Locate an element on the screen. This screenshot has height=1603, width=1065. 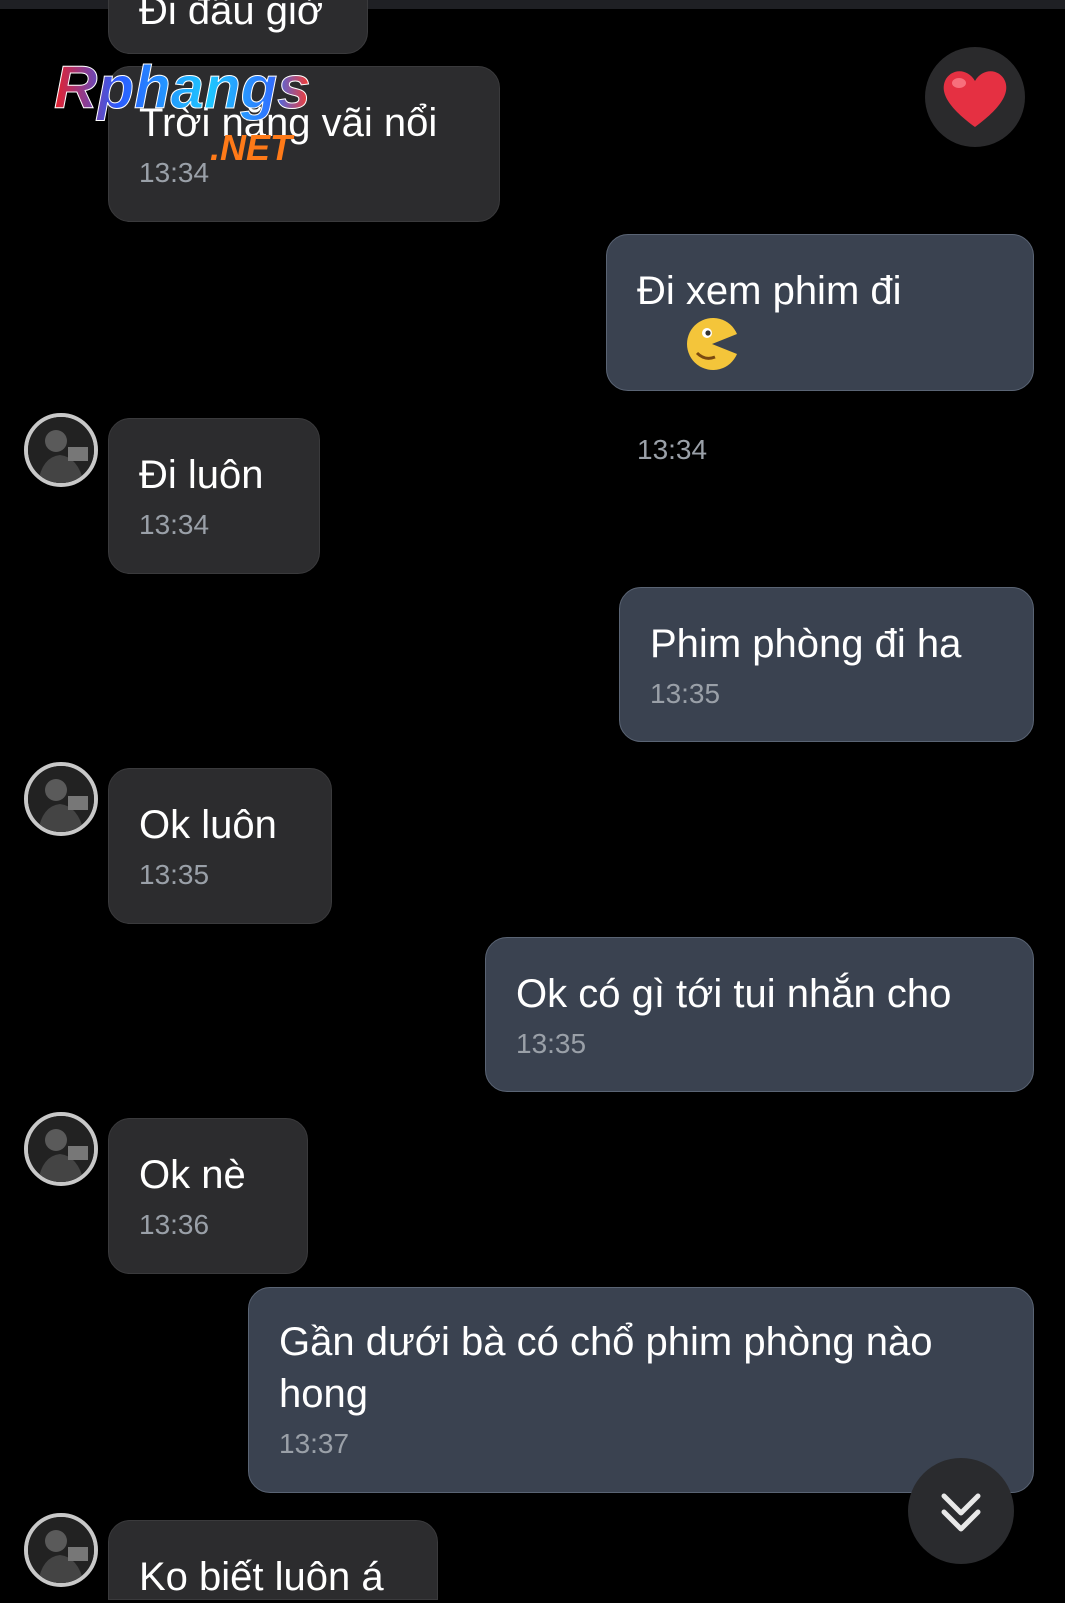
message-bubble-received: Ok luôn 13:35 is located at coordinates (220, 846).